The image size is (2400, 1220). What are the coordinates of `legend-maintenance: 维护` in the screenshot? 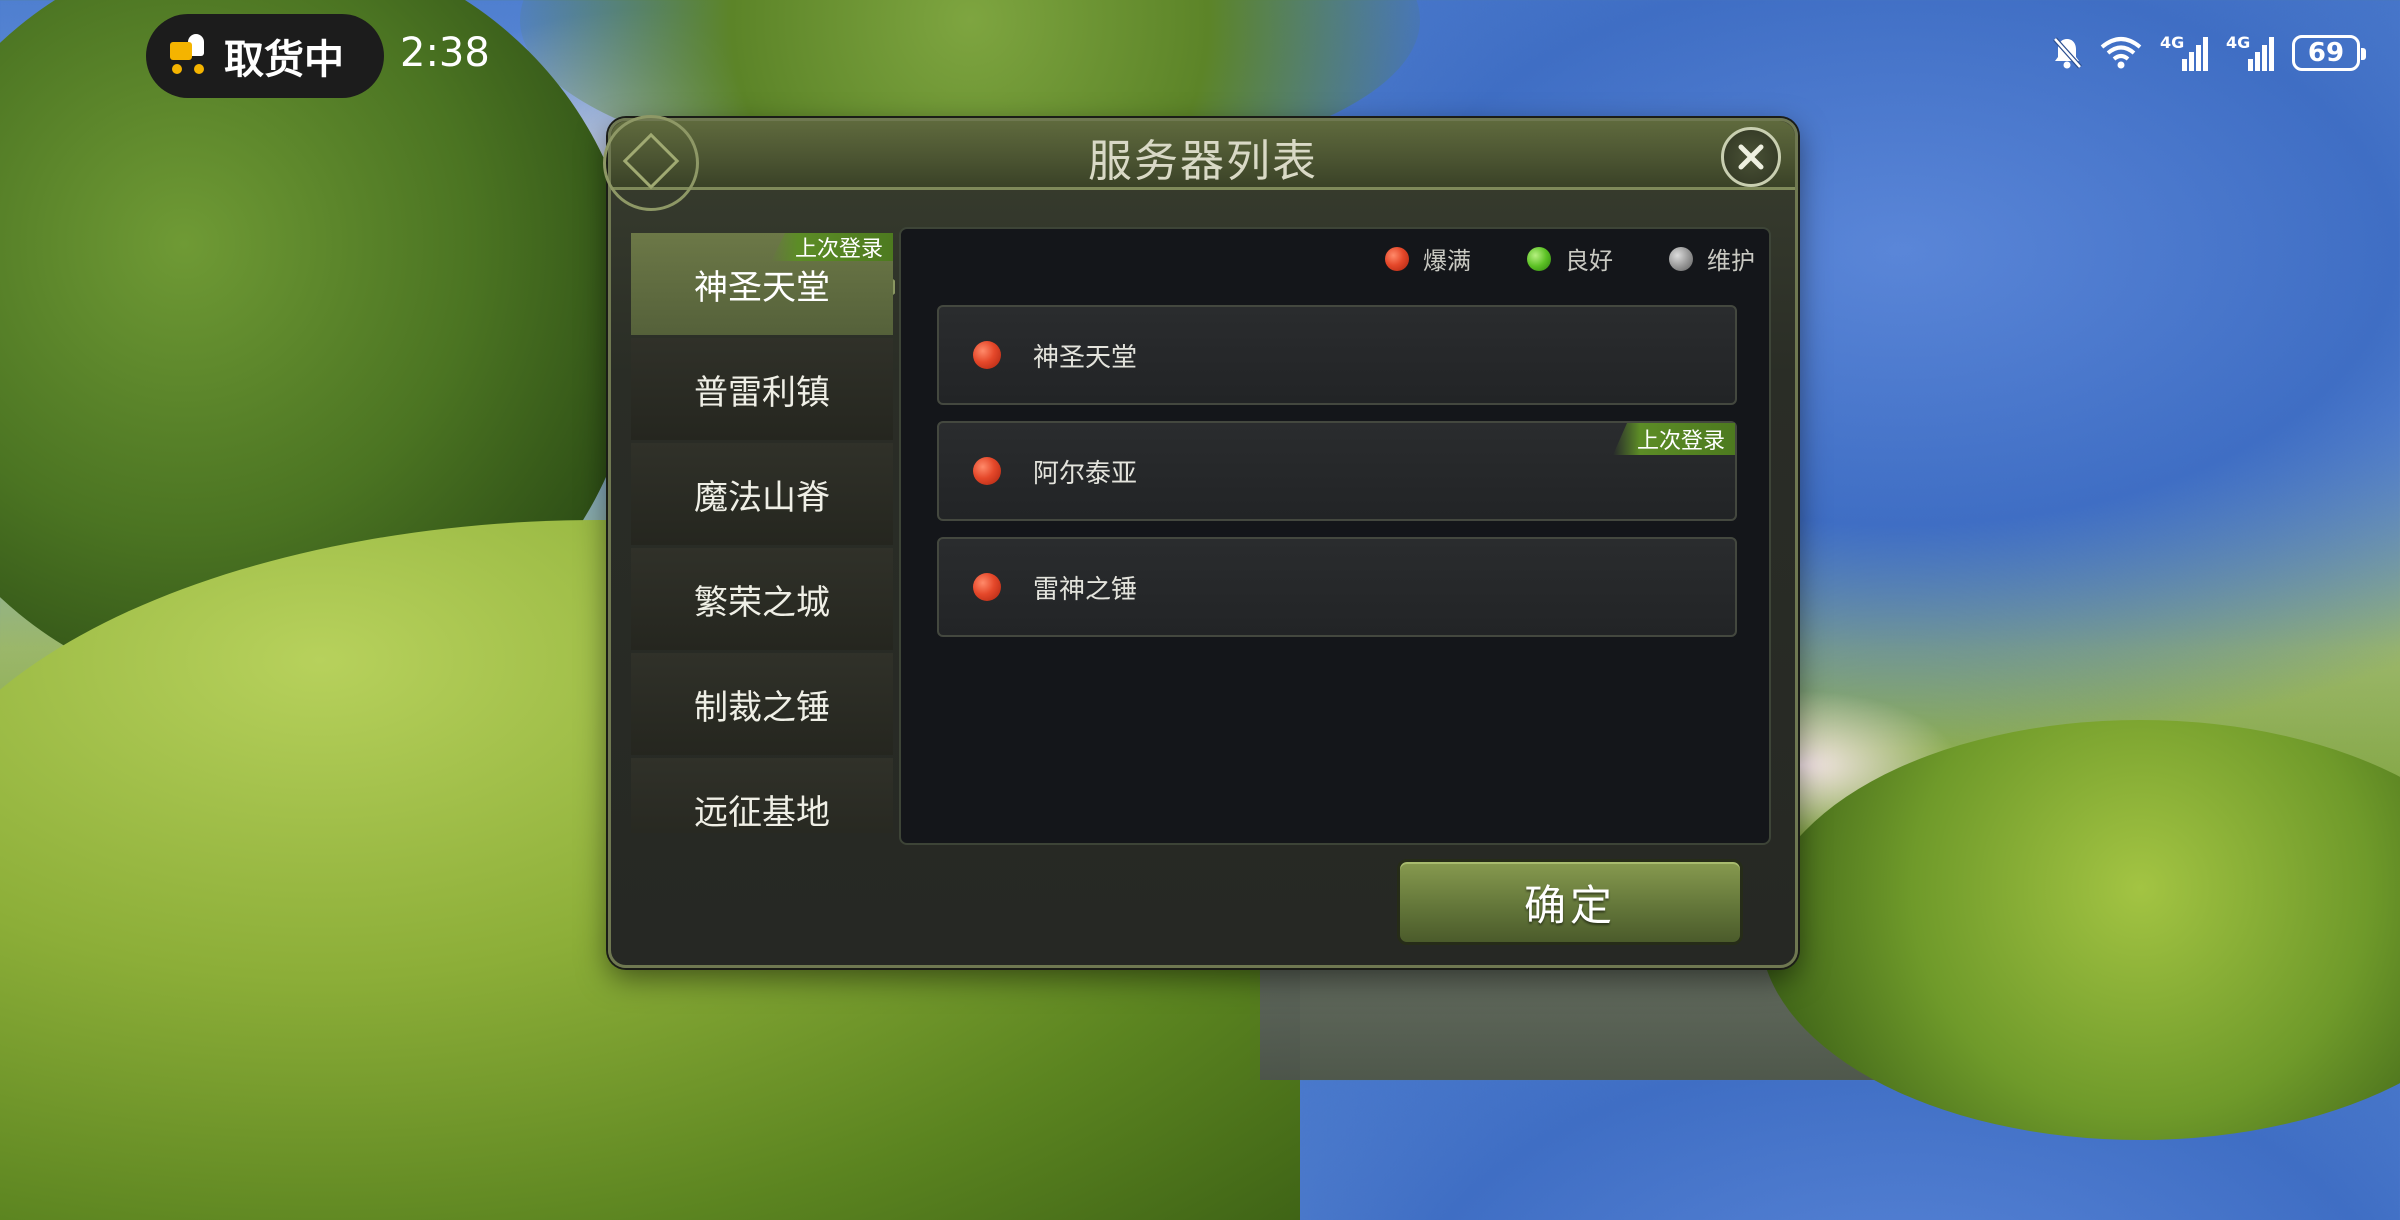 It's located at (1712, 258).